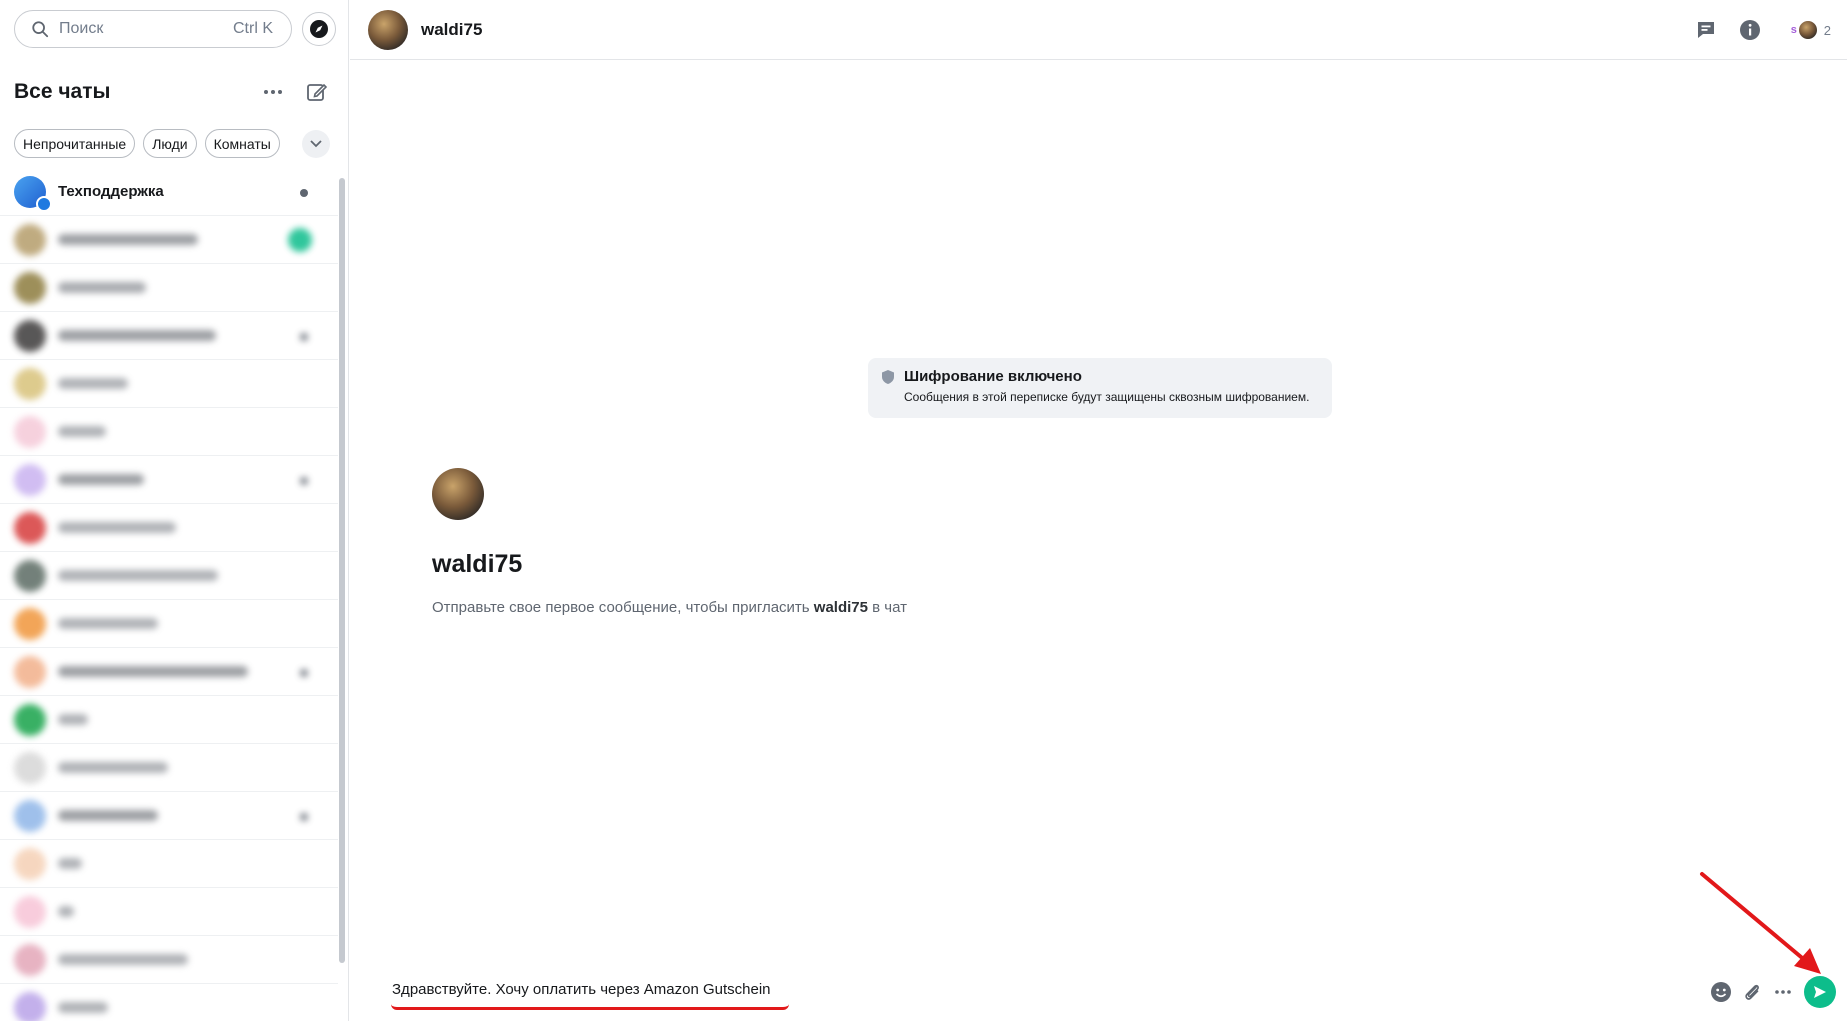 Image resolution: width=1847 pixels, height=1021 pixels. Describe the element at coordinates (169, 192) in the screenshot. I see `room-item-support: Техподдержка` at that location.